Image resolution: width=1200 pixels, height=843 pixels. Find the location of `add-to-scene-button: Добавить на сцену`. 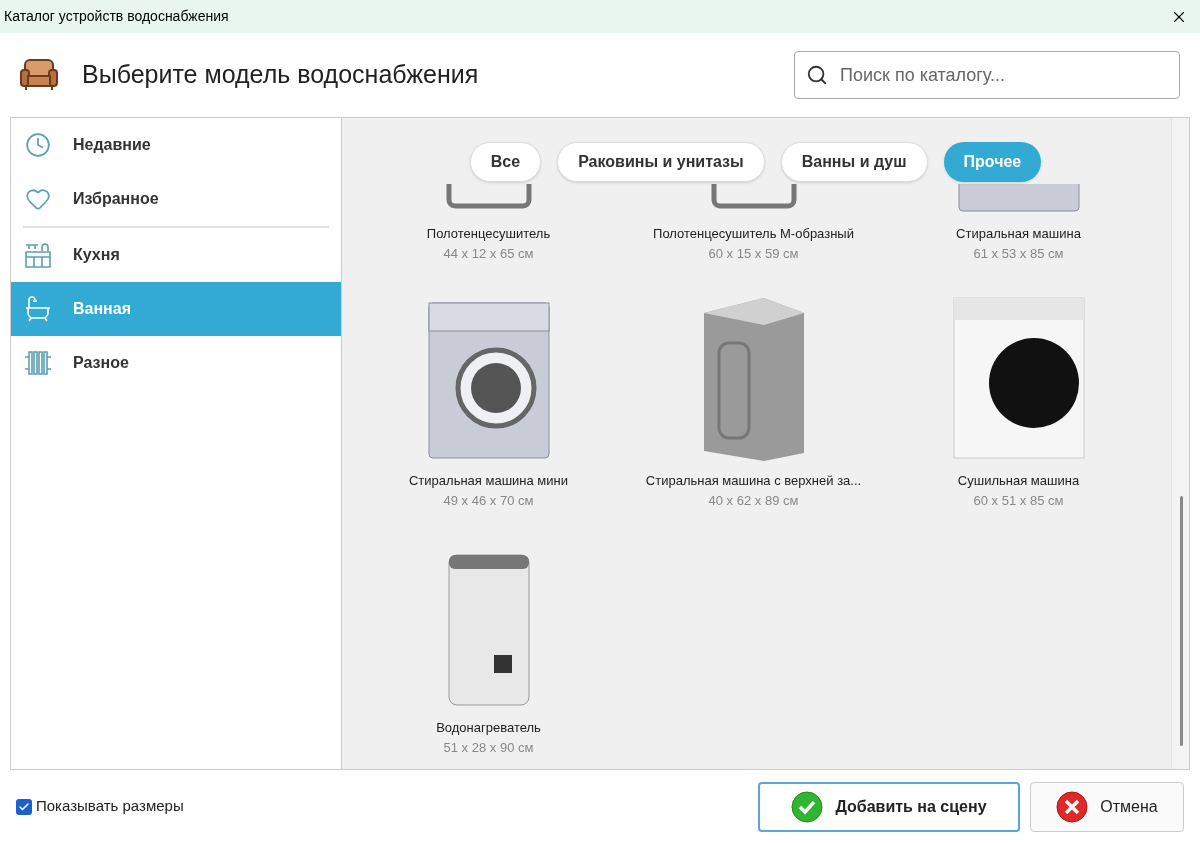

add-to-scene-button: Добавить на сцену is located at coordinates (889, 806).